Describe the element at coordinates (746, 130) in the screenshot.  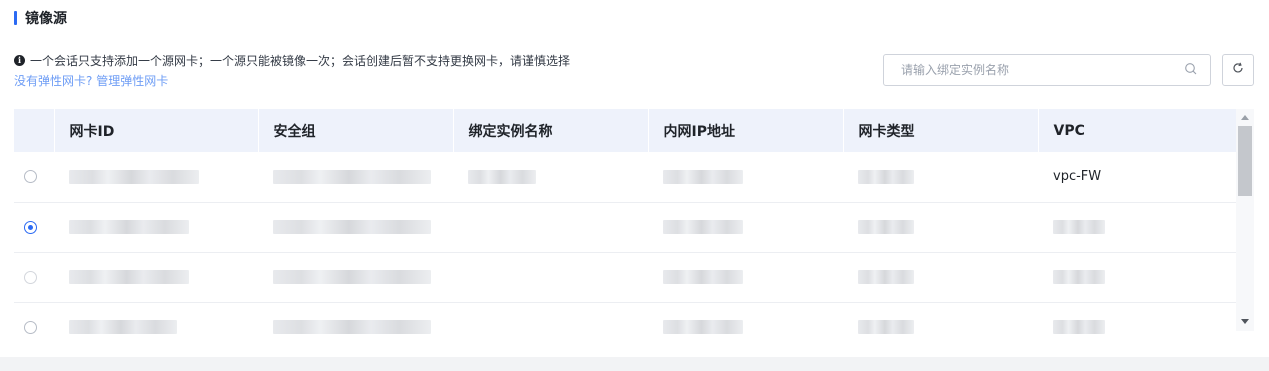
I see `header-private-ip: 内网IP地址` at that location.